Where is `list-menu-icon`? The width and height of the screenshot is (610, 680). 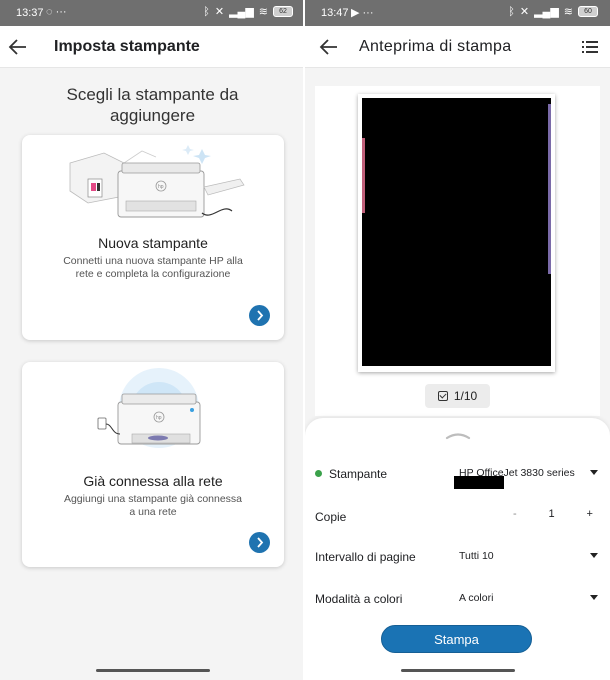 list-menu-icon is located at coordinates (590, 47).